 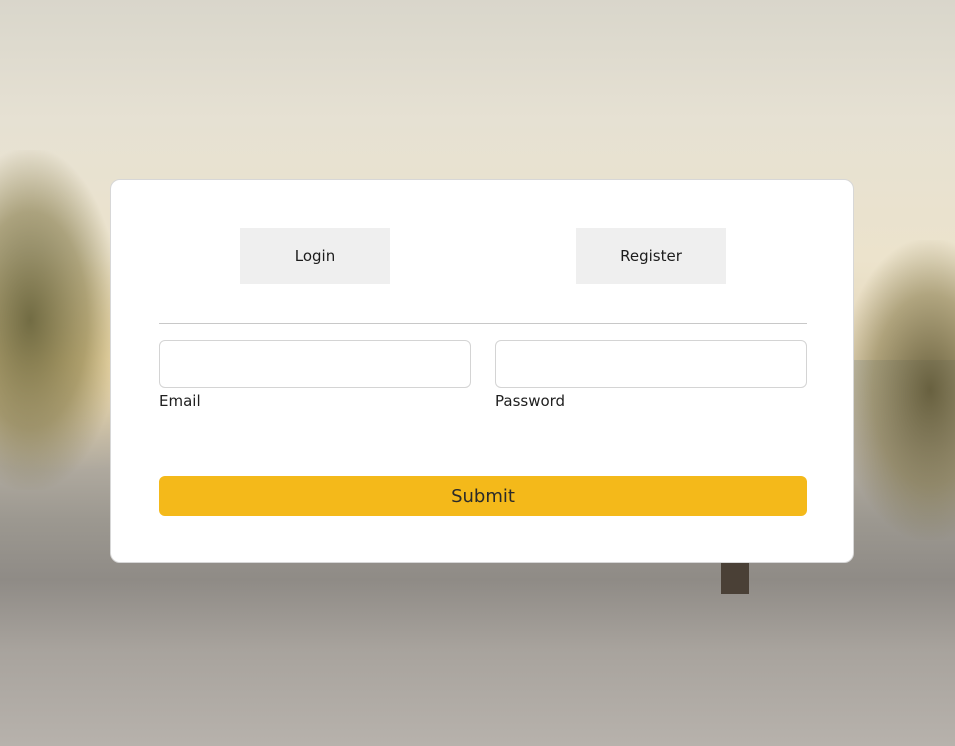 I want to click on login-tab-button: Login, so click(x=315, y=256).